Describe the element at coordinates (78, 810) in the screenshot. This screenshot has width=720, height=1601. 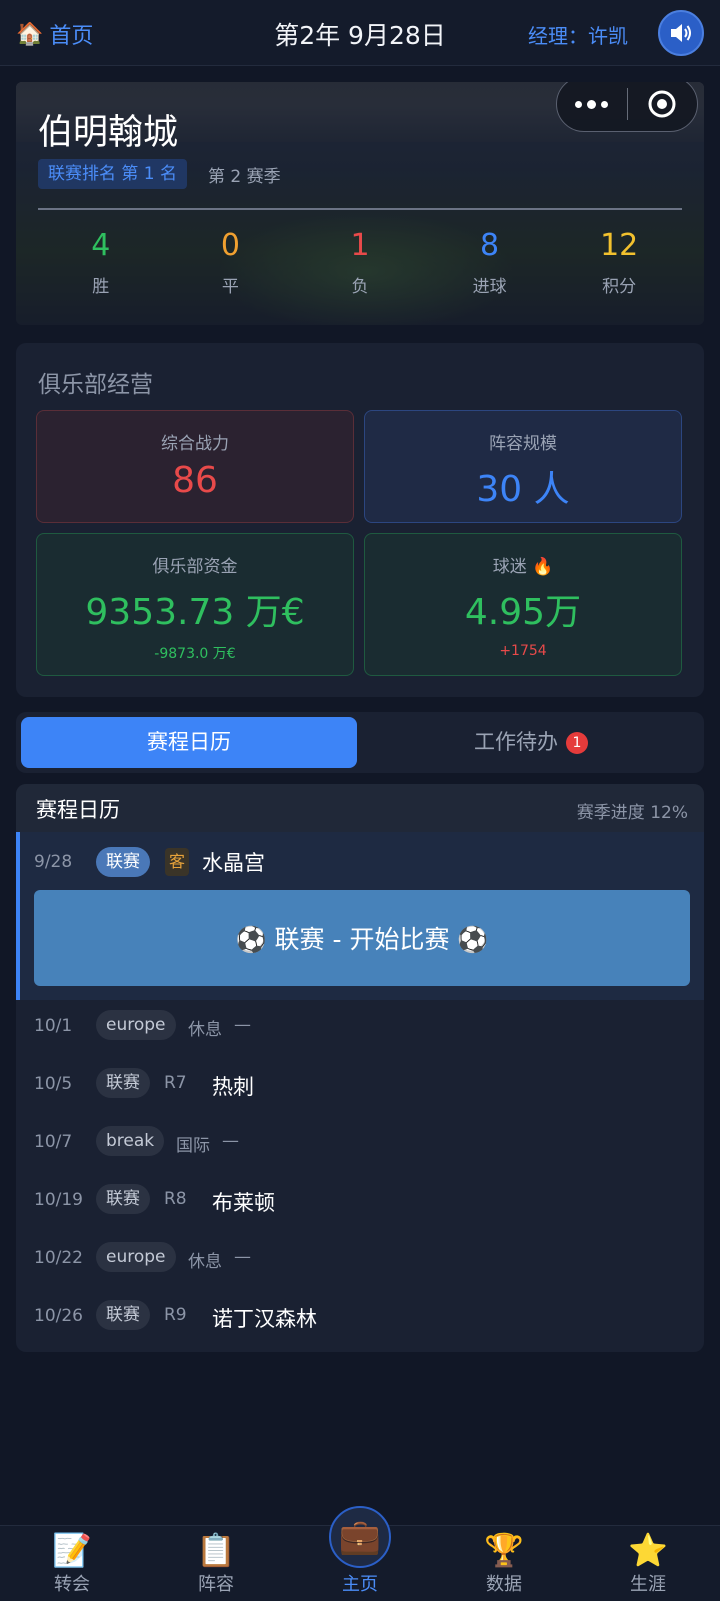
I see `schedule-title: 赛程日历` at that location.